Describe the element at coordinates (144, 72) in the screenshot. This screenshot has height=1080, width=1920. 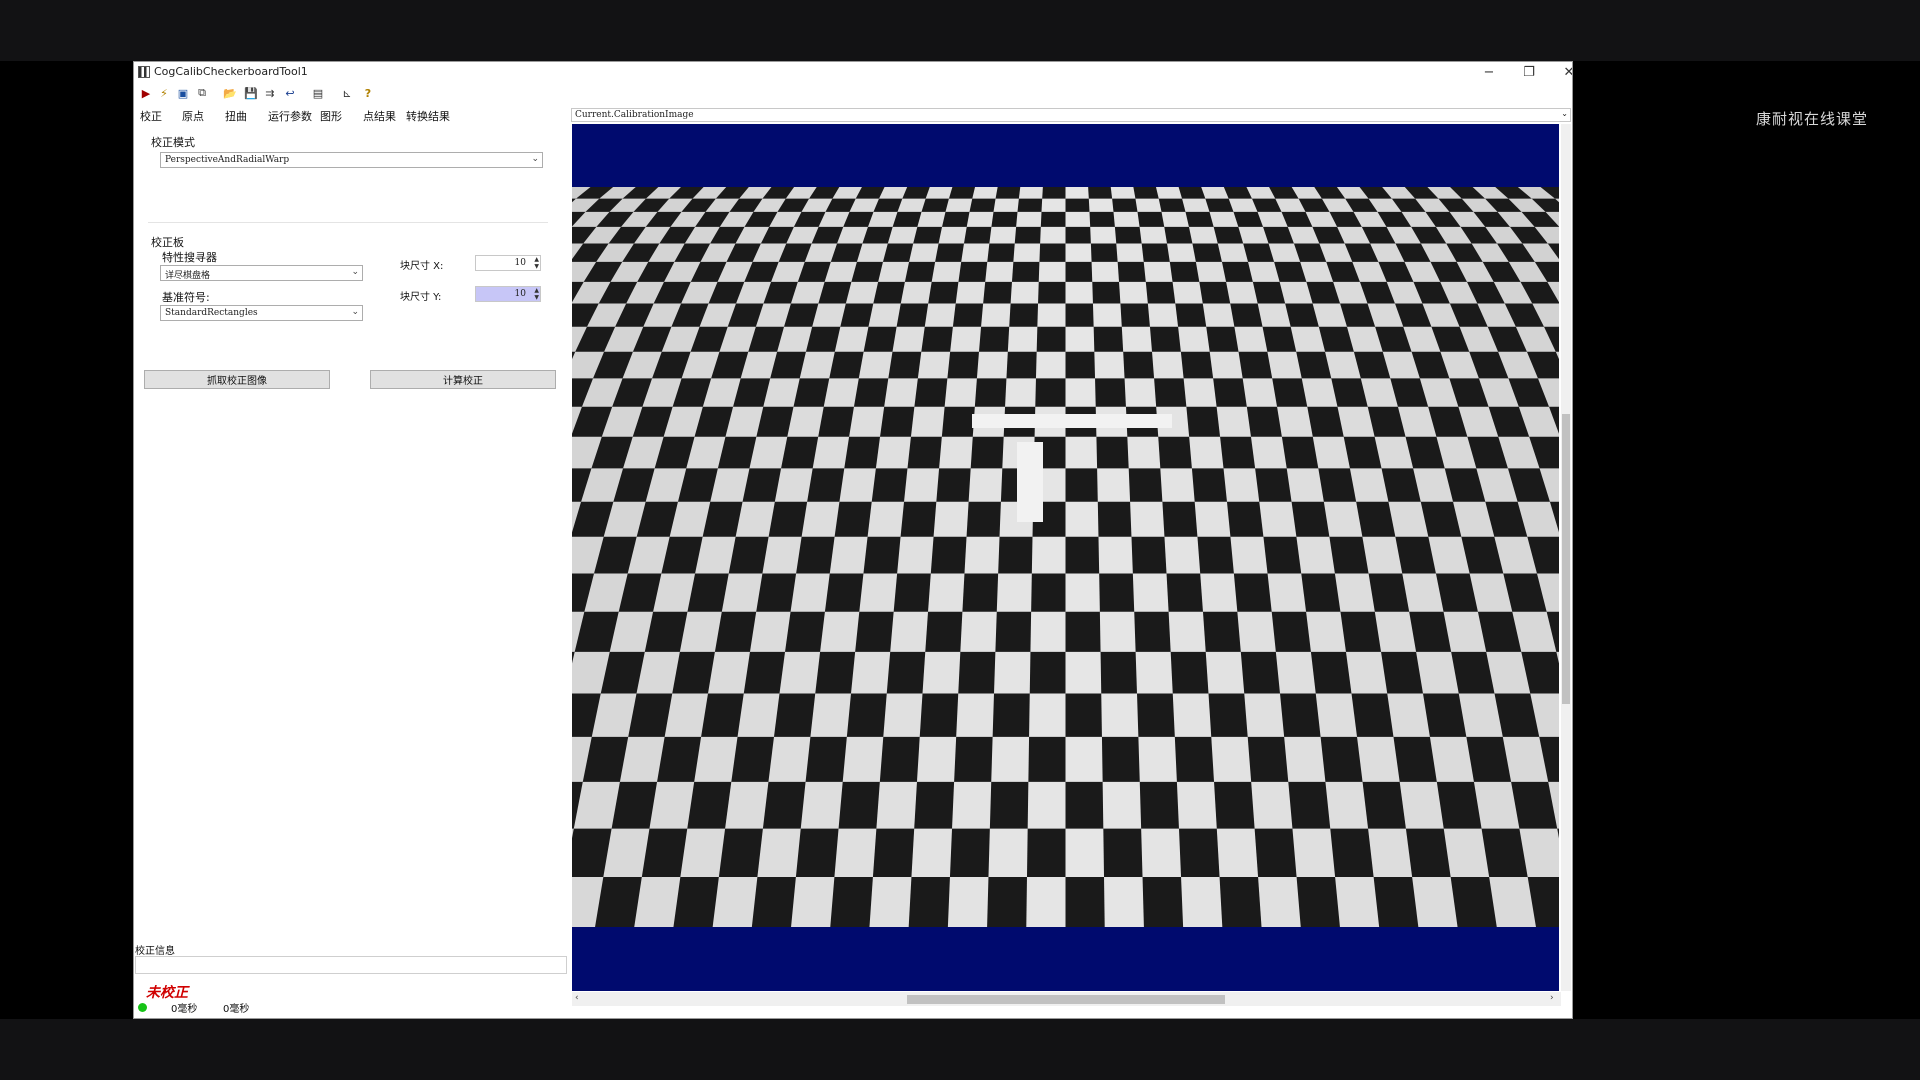
I see `checkerboard-app-icon` at that location.